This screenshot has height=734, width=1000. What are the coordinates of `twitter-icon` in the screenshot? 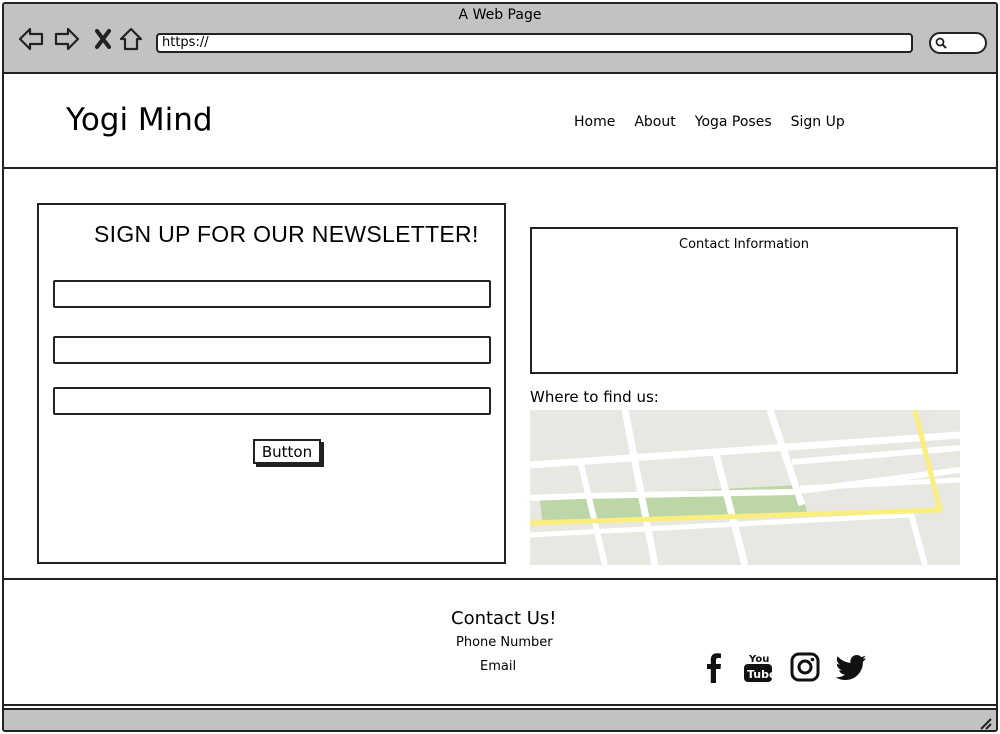 It's located at (852, 667).